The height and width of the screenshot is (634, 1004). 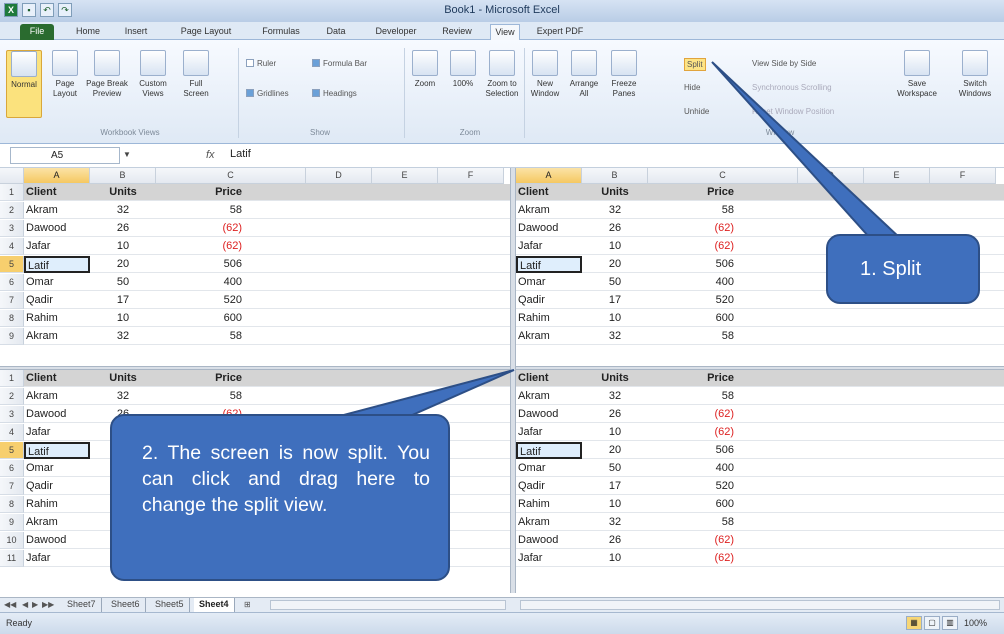 What do you see at coordinates (153, 74) in the screenshot?
I see `custom-views-button: Custom Views` at bounding box center [153, 74].